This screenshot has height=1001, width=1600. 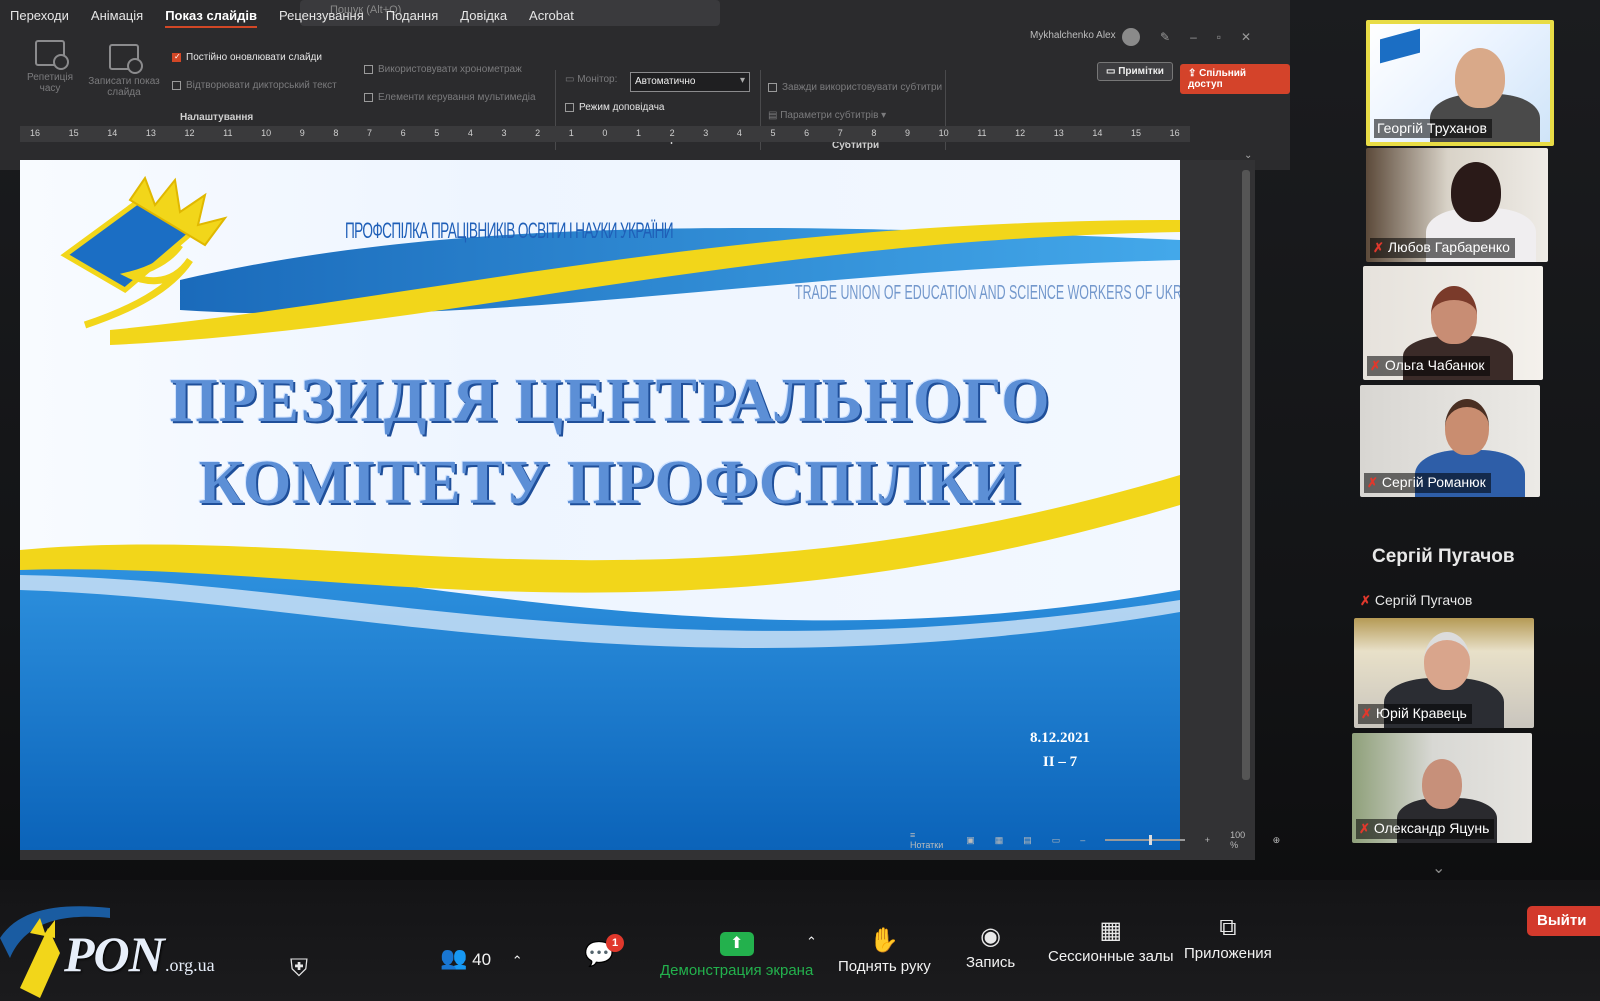 I want to click on tab-animation: Анімація, so click(x=117, y=18).